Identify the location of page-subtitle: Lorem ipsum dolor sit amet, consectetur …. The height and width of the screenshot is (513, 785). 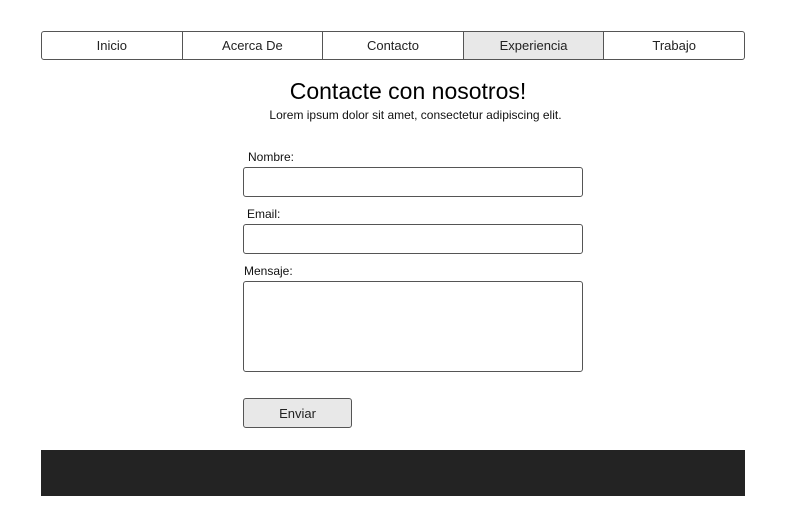
(415, 115).